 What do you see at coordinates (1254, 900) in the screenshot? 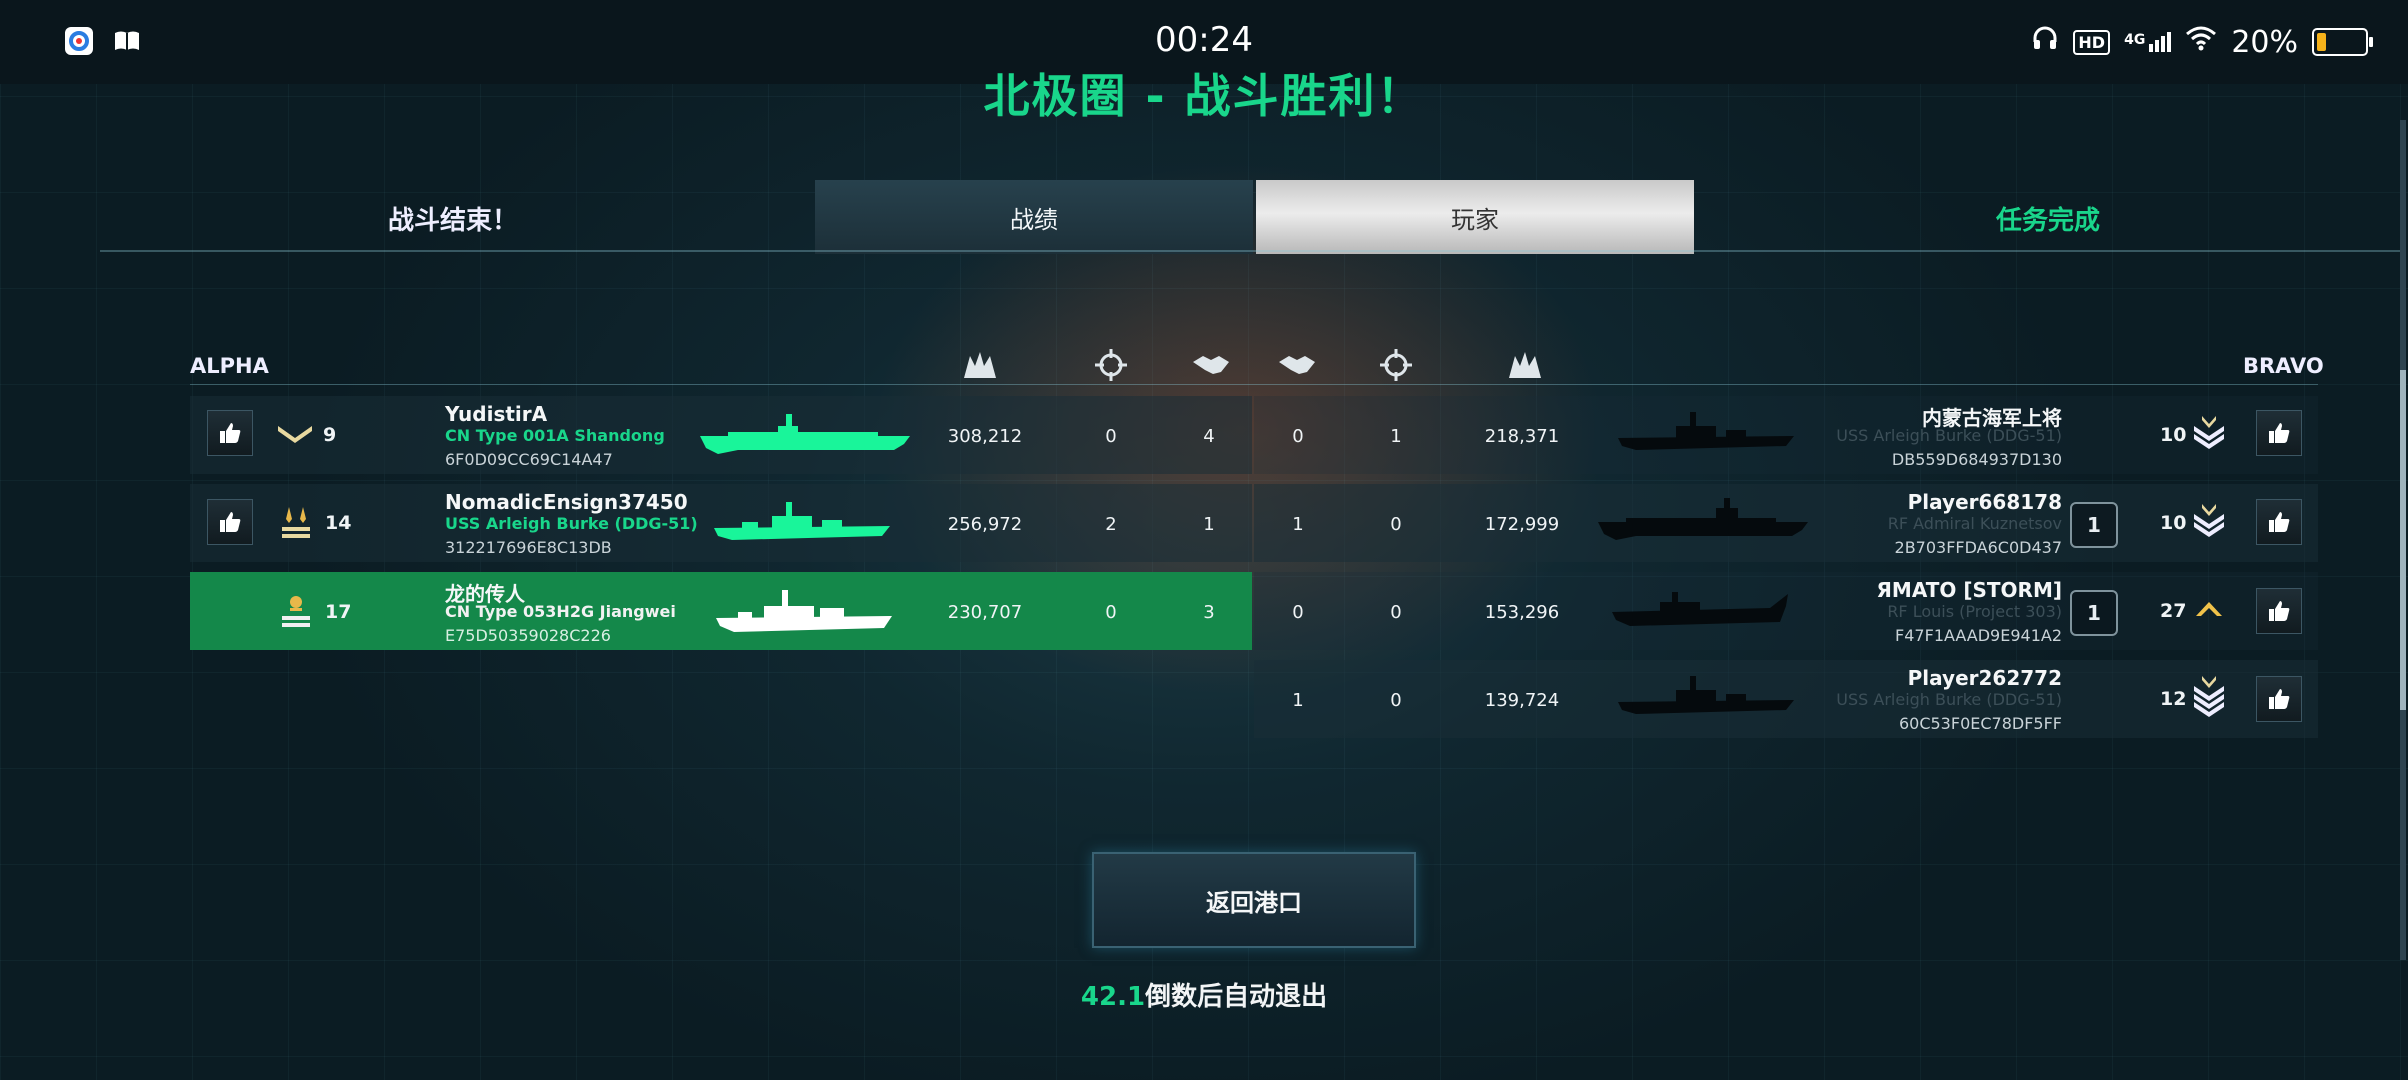
I see `return-to-port-button: 返回港口` at bounding box center [1254, 900].